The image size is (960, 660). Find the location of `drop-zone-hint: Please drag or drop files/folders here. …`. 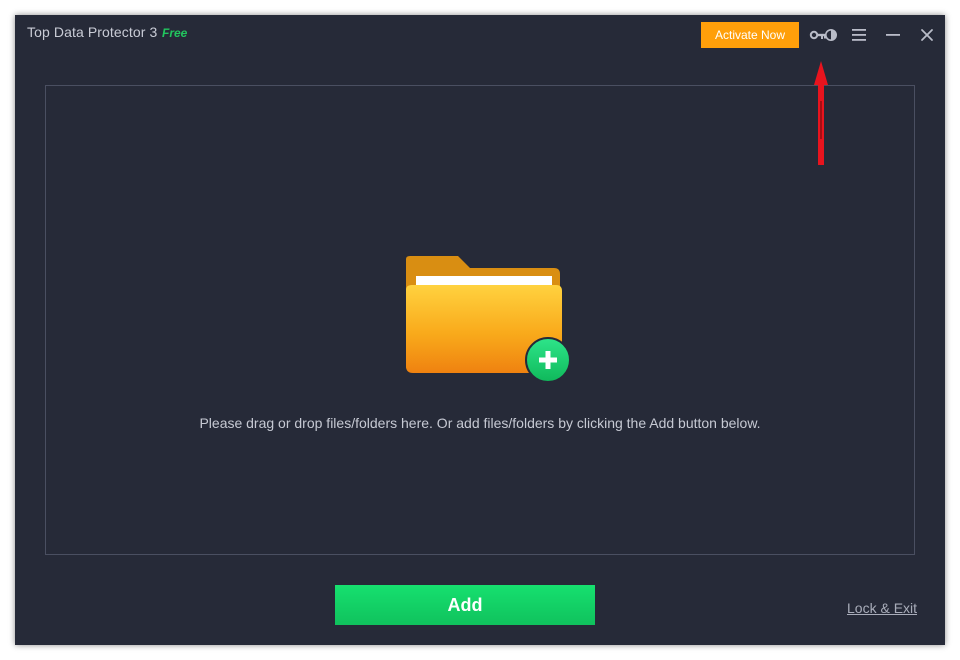

drop-zone-hint: Please drag or drop files/folders here. … is located at coordinates (480, 423).